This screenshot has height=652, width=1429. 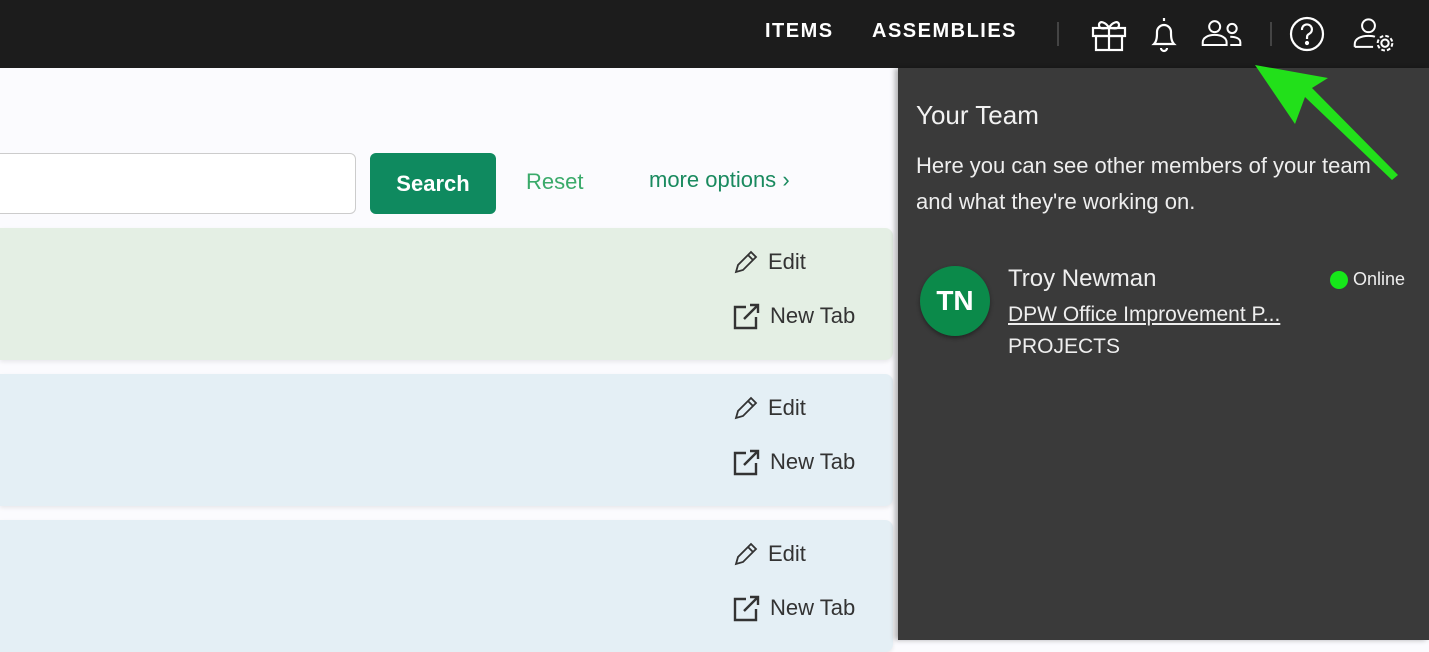 I want to click on avatar: TN, so click(x=955, y=301).